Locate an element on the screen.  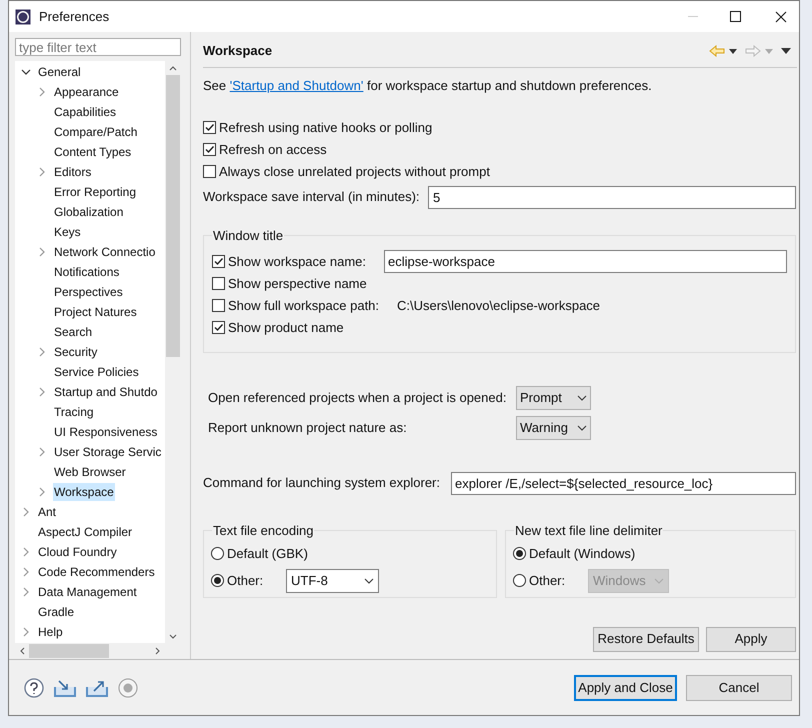
tree-item: Data Management is located at coordinates (87, 592).